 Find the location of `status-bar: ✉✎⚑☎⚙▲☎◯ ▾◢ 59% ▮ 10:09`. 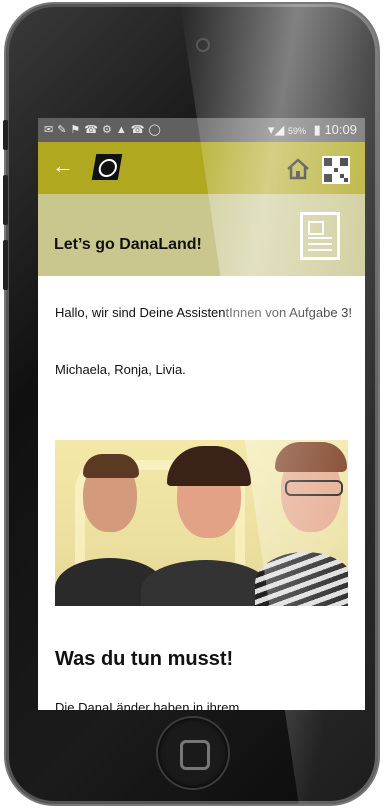

status-bar: ✉✎⚑☎⚙▲☎◯ ▾◢ 59% ▮ 10:09 is located at coordinates (201, 130).